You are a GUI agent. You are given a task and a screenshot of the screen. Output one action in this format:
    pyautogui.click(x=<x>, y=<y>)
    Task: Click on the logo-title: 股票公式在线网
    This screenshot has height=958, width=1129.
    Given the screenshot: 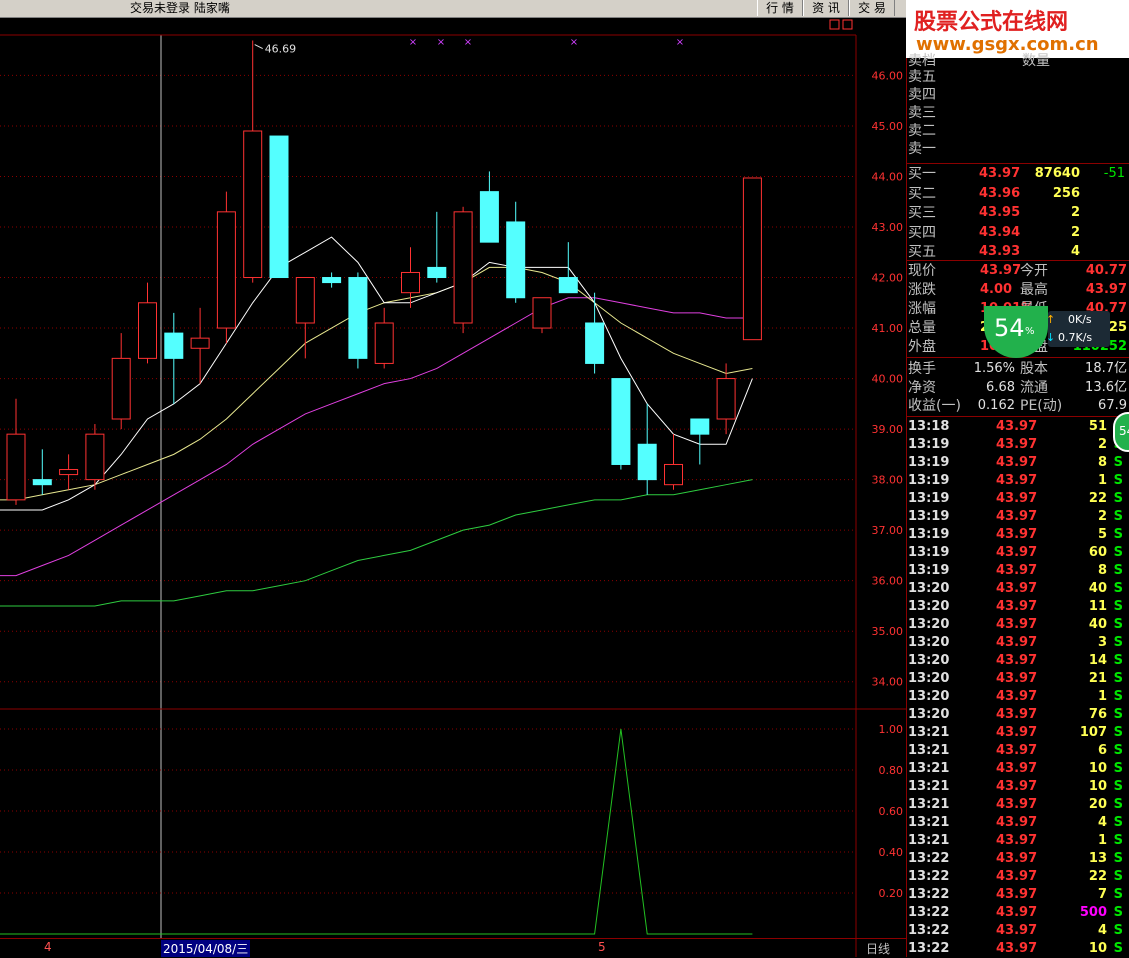 What is the action you would take?
    pyautogui.click(x=991, y=22)
    